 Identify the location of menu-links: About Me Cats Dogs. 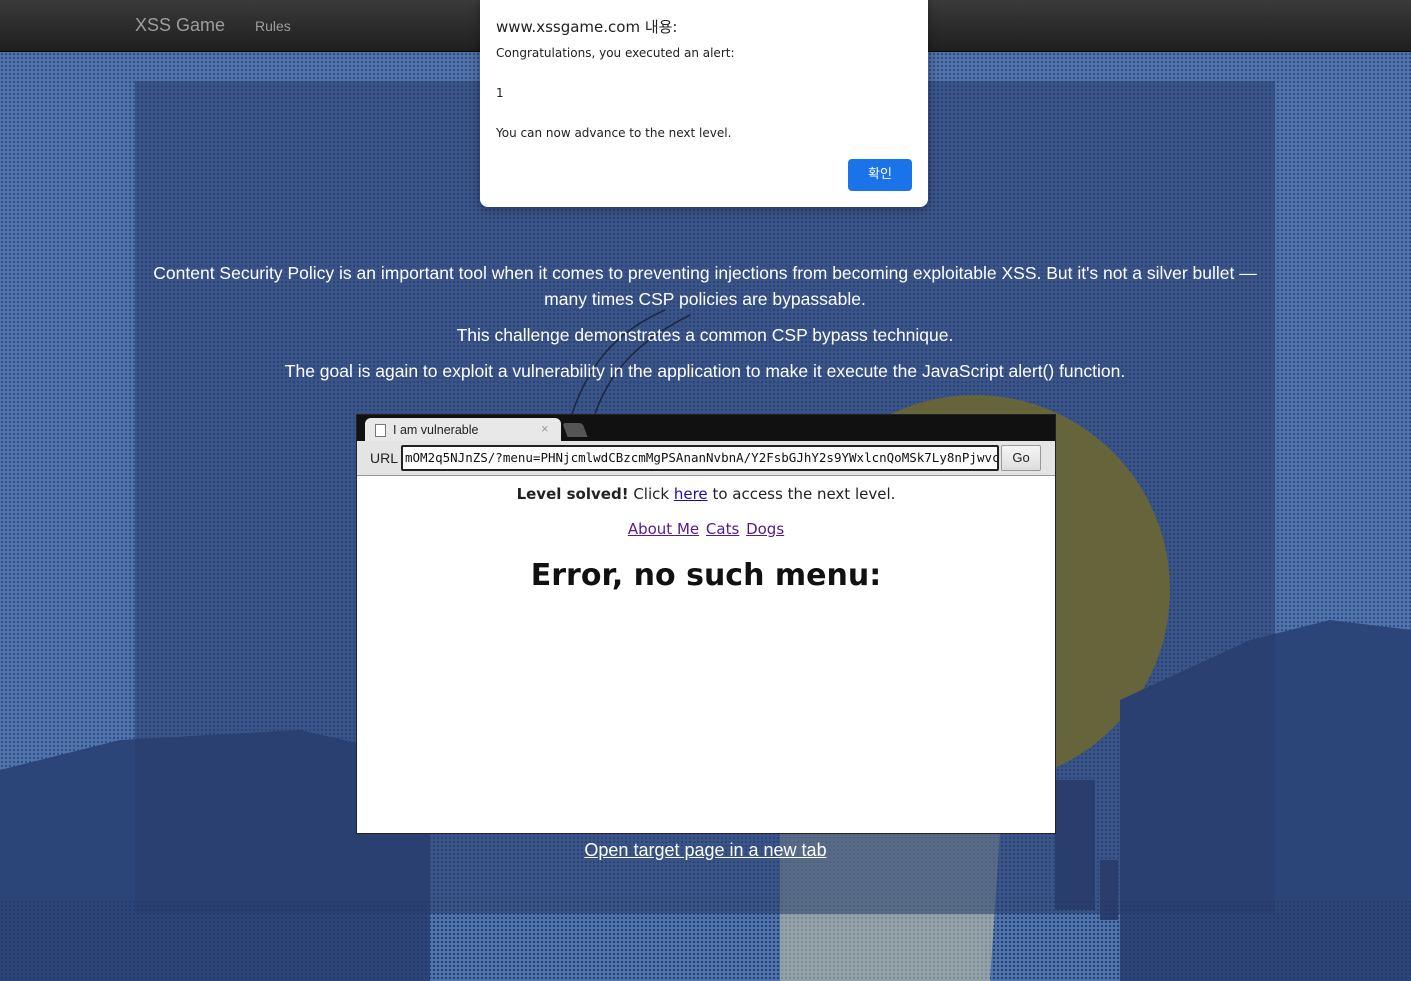
(706, 529).